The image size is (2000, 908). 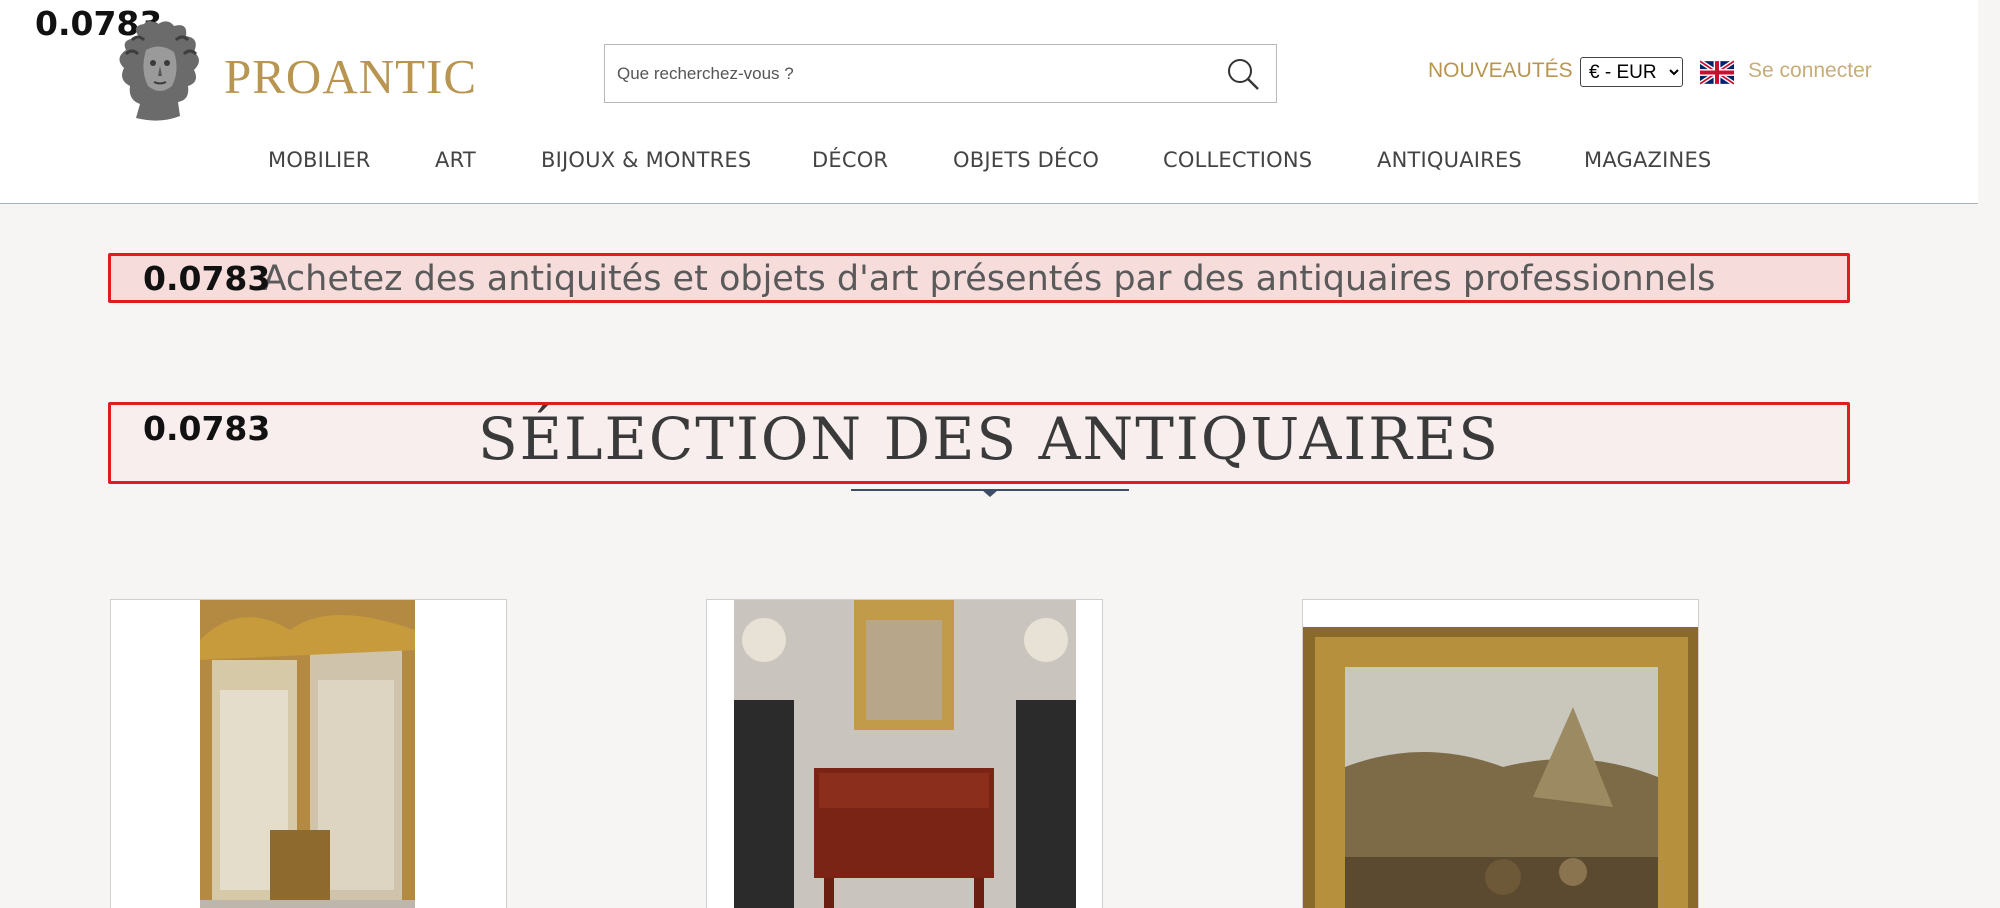 I want to click on brand-name: PROANTIC, so click(x=350, y=76).